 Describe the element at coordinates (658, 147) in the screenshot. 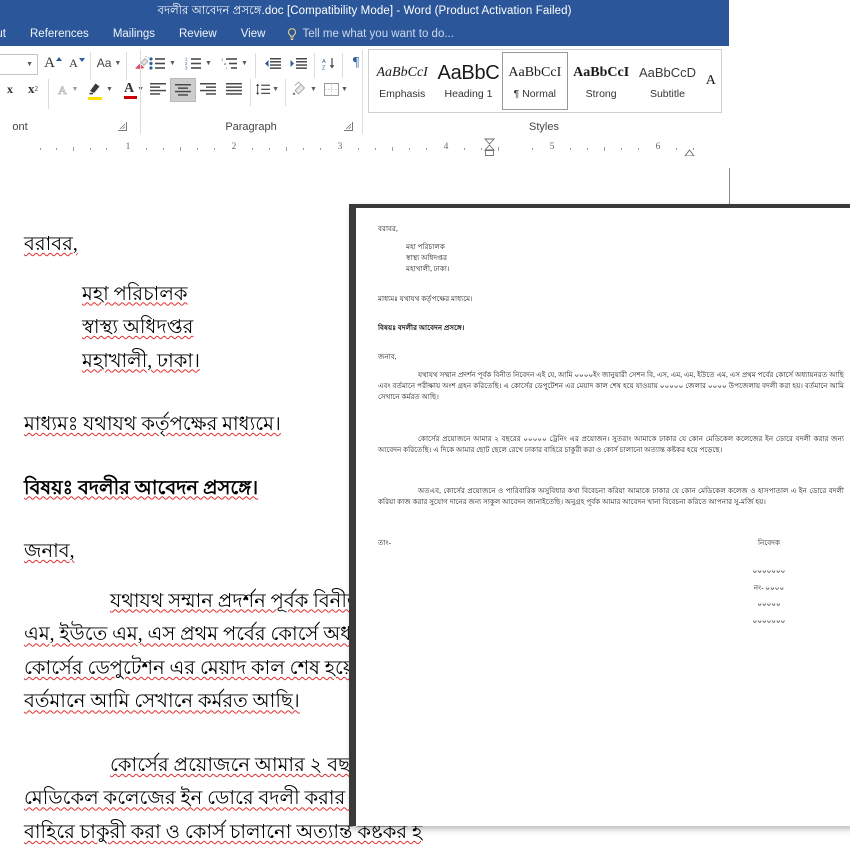

I see `ruler-number-6: 6` at that location.